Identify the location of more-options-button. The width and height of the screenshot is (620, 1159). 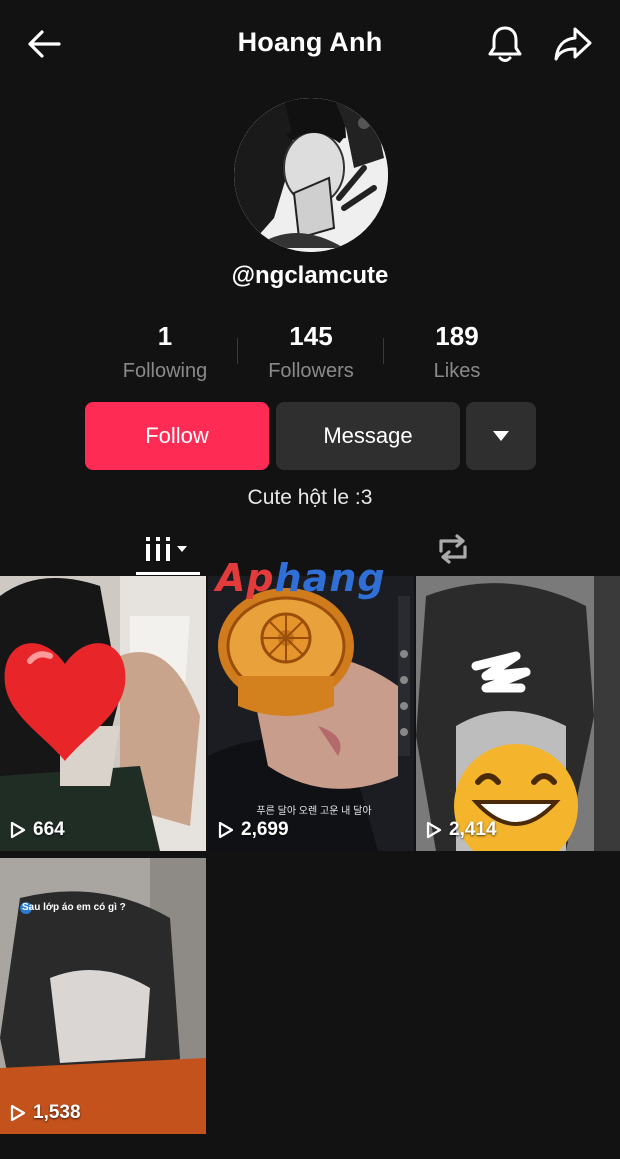
(501, 436).